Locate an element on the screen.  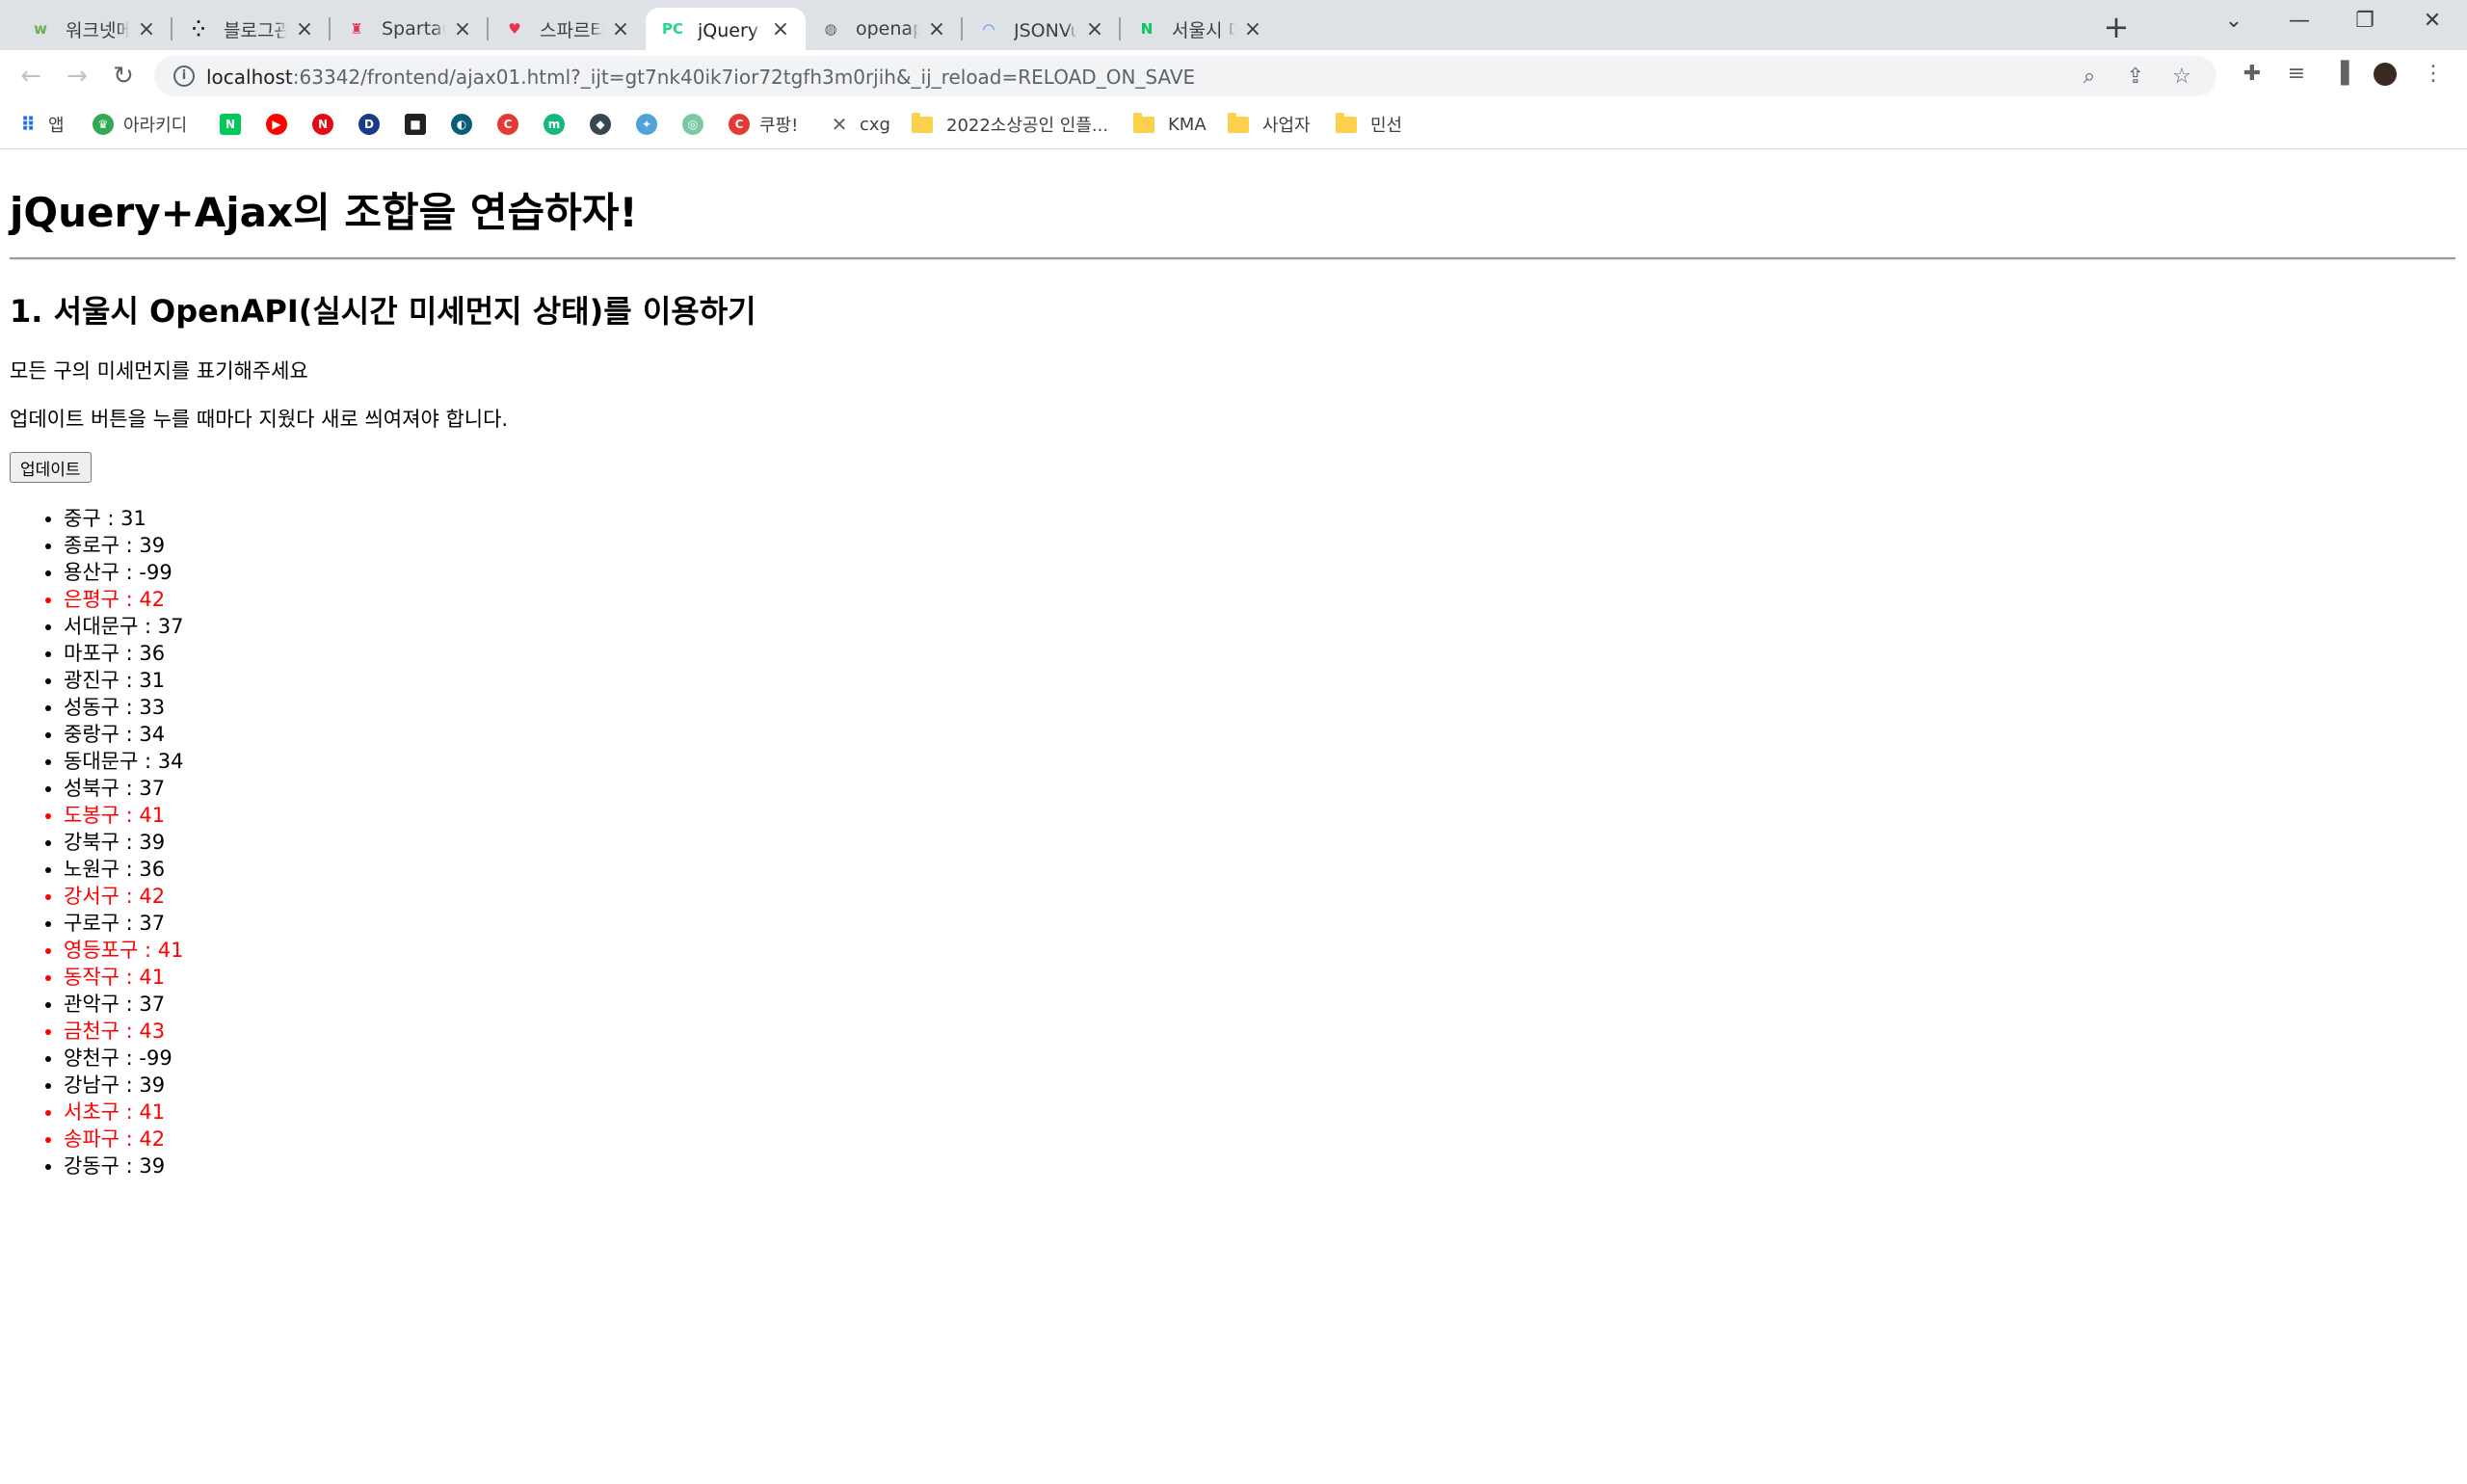
side-panel-icon: ▐ is located at coordinates (2340, 74).